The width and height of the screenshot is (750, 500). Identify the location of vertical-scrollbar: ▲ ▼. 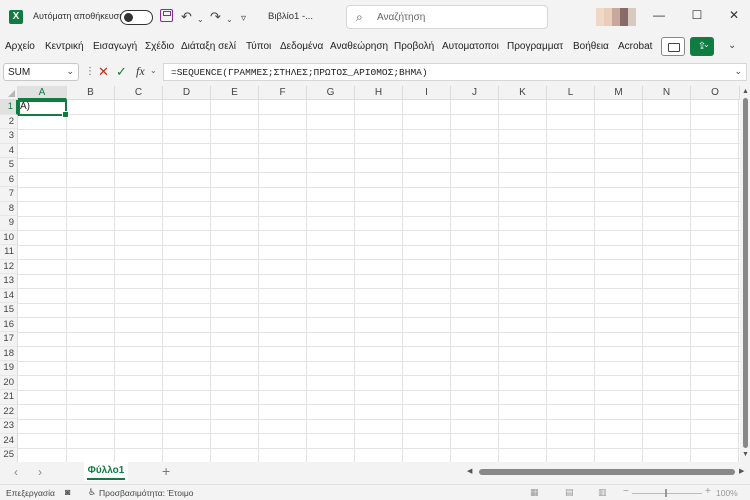
(745, 274).